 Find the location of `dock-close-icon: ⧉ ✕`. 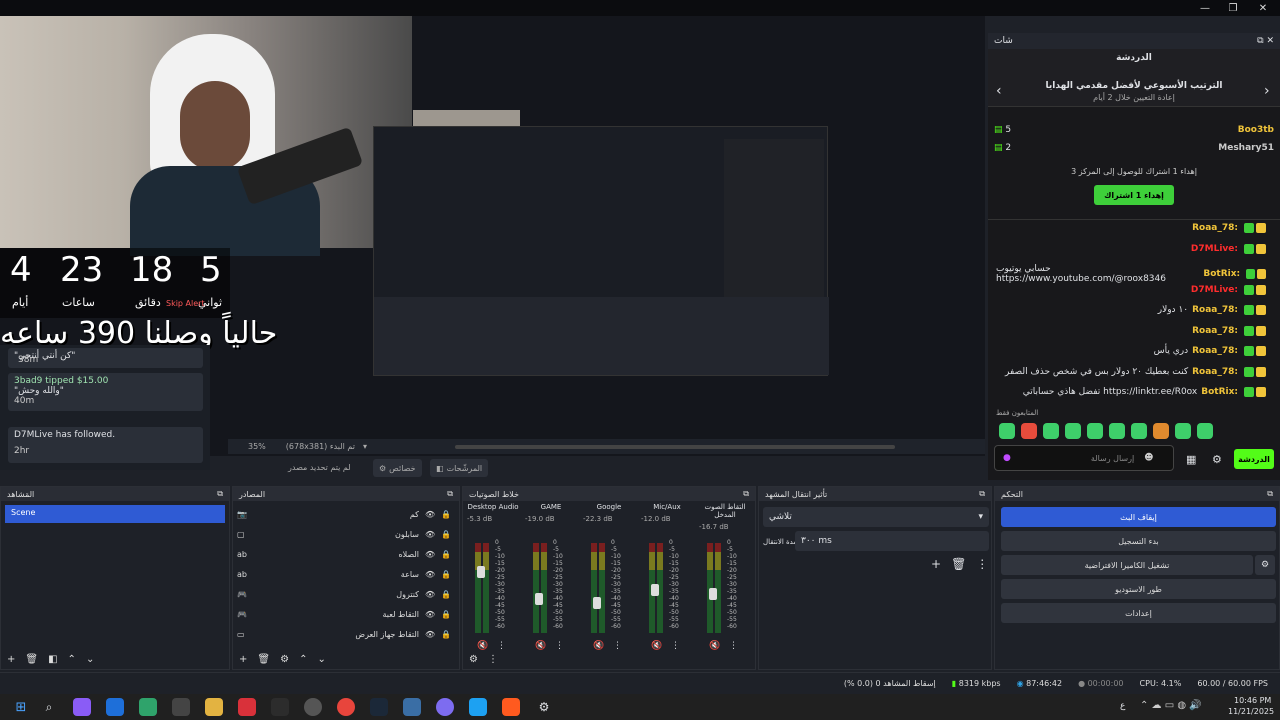

dock-close-icon: ⧉ ✕ is located at coordinates (1265, 41).